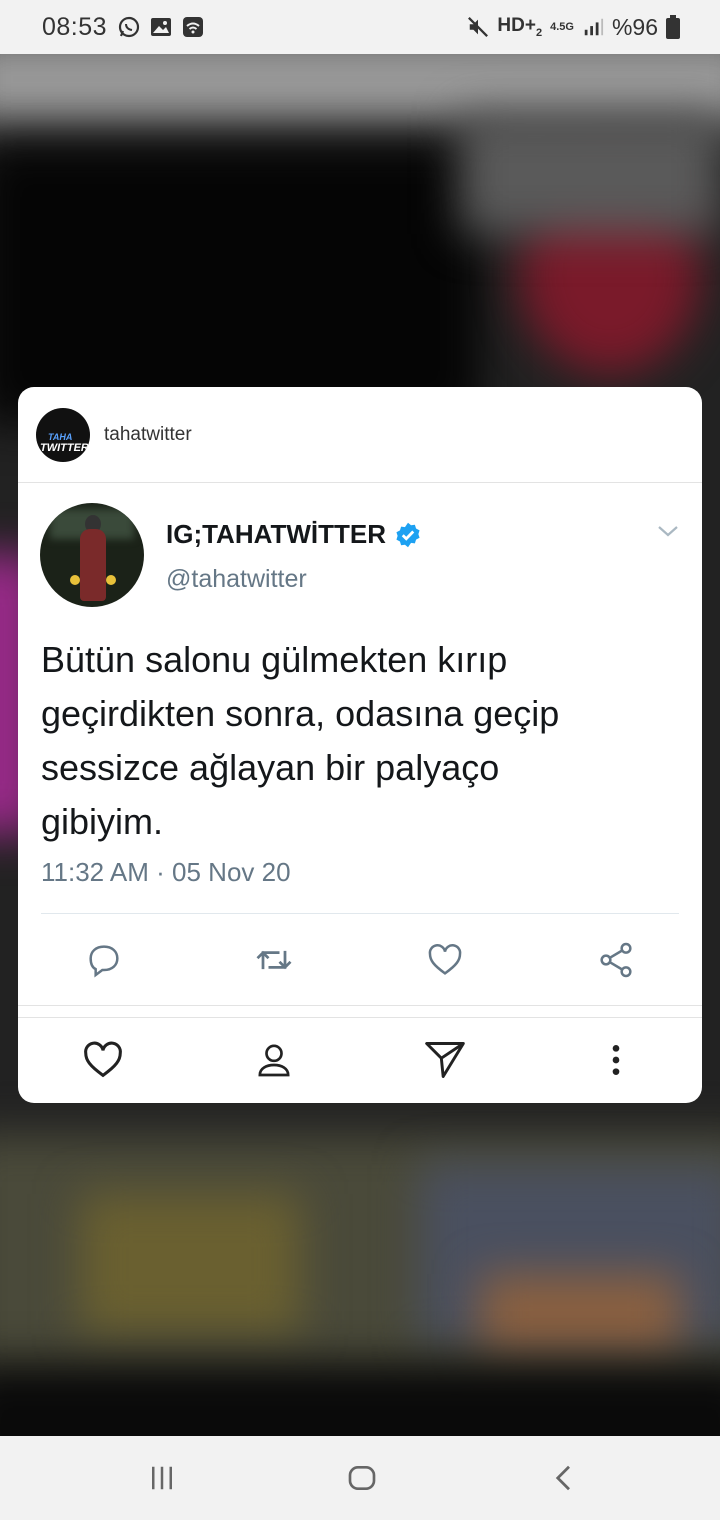  What do you see at coordinates (616, 1060) in the screenshot?
I see `more-icon` at bounding box center [616, 1060].